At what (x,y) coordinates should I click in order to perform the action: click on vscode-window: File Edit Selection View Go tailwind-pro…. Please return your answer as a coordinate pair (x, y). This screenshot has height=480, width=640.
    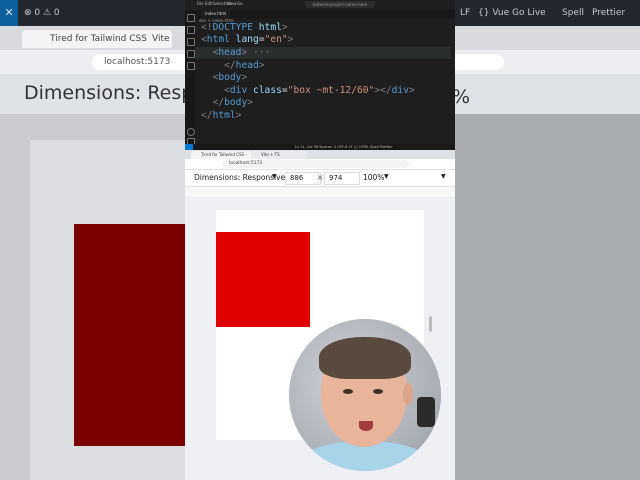
    Looking at the image, I should click on (320, 75).